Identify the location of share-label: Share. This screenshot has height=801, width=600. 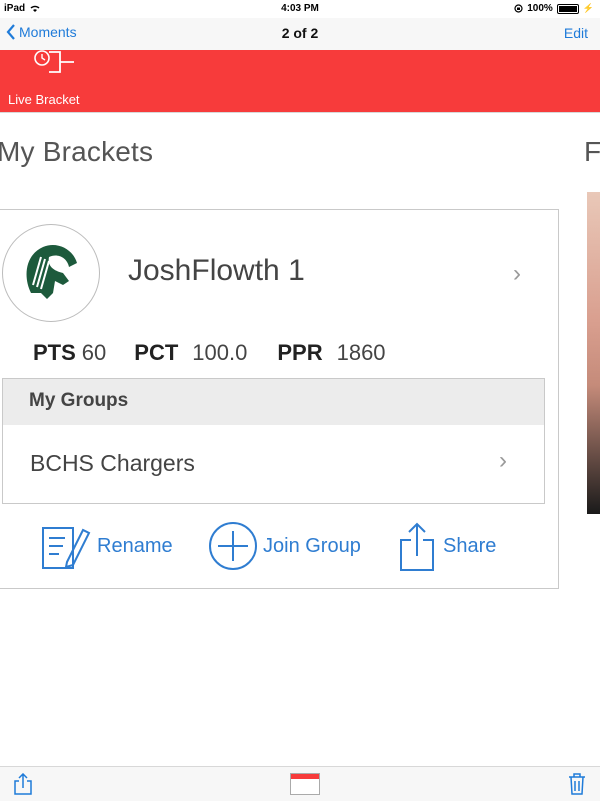
(470, 545).